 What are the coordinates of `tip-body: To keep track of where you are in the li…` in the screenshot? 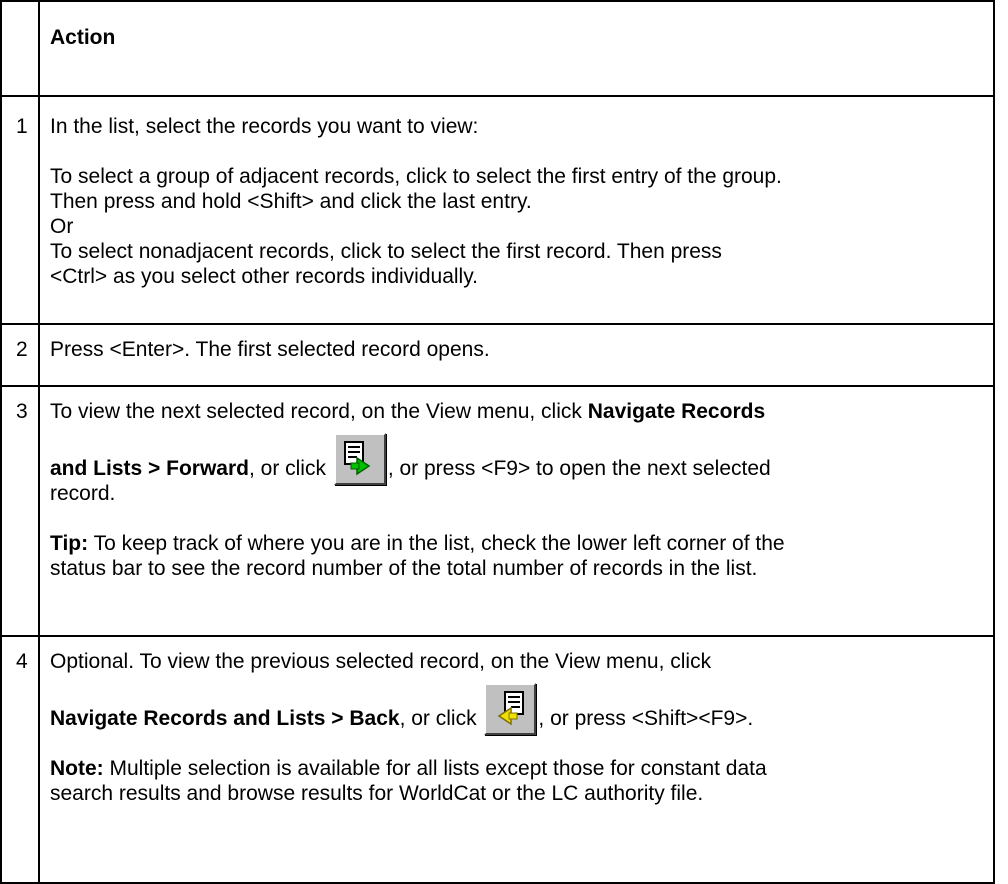 It's located at (436, 543).